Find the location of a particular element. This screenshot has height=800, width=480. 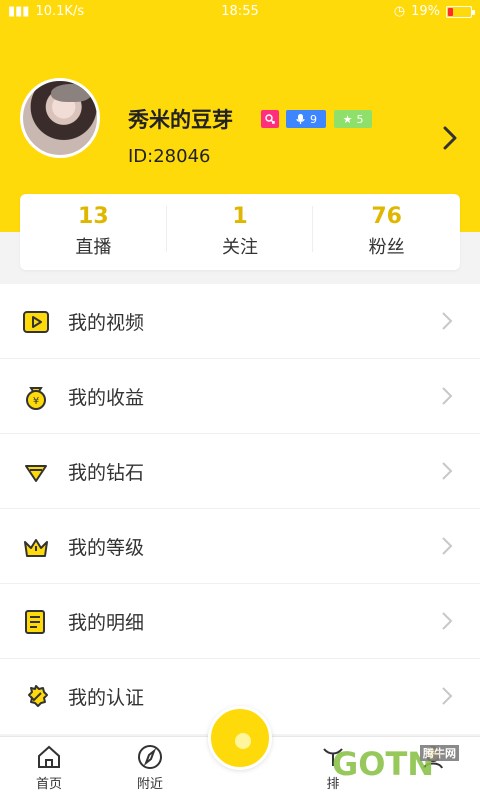

menu-label: 我的视频 is located at coordinates (106, 323).